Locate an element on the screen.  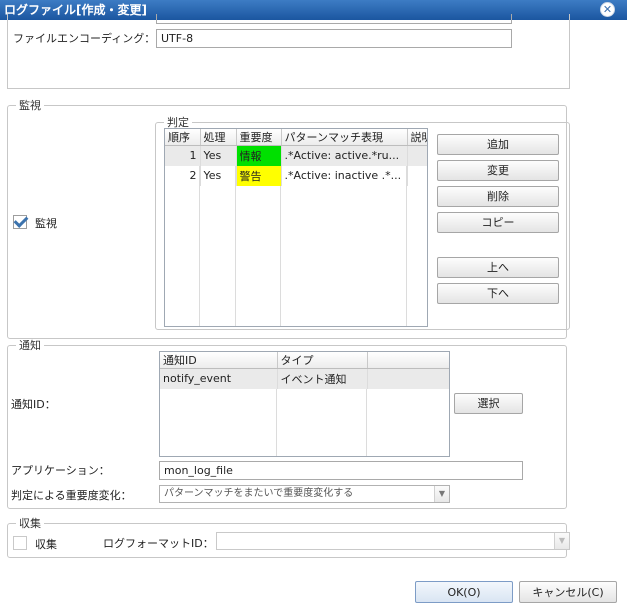
collect-checkbox-label: 収集 is located at coordinates (46, 544).